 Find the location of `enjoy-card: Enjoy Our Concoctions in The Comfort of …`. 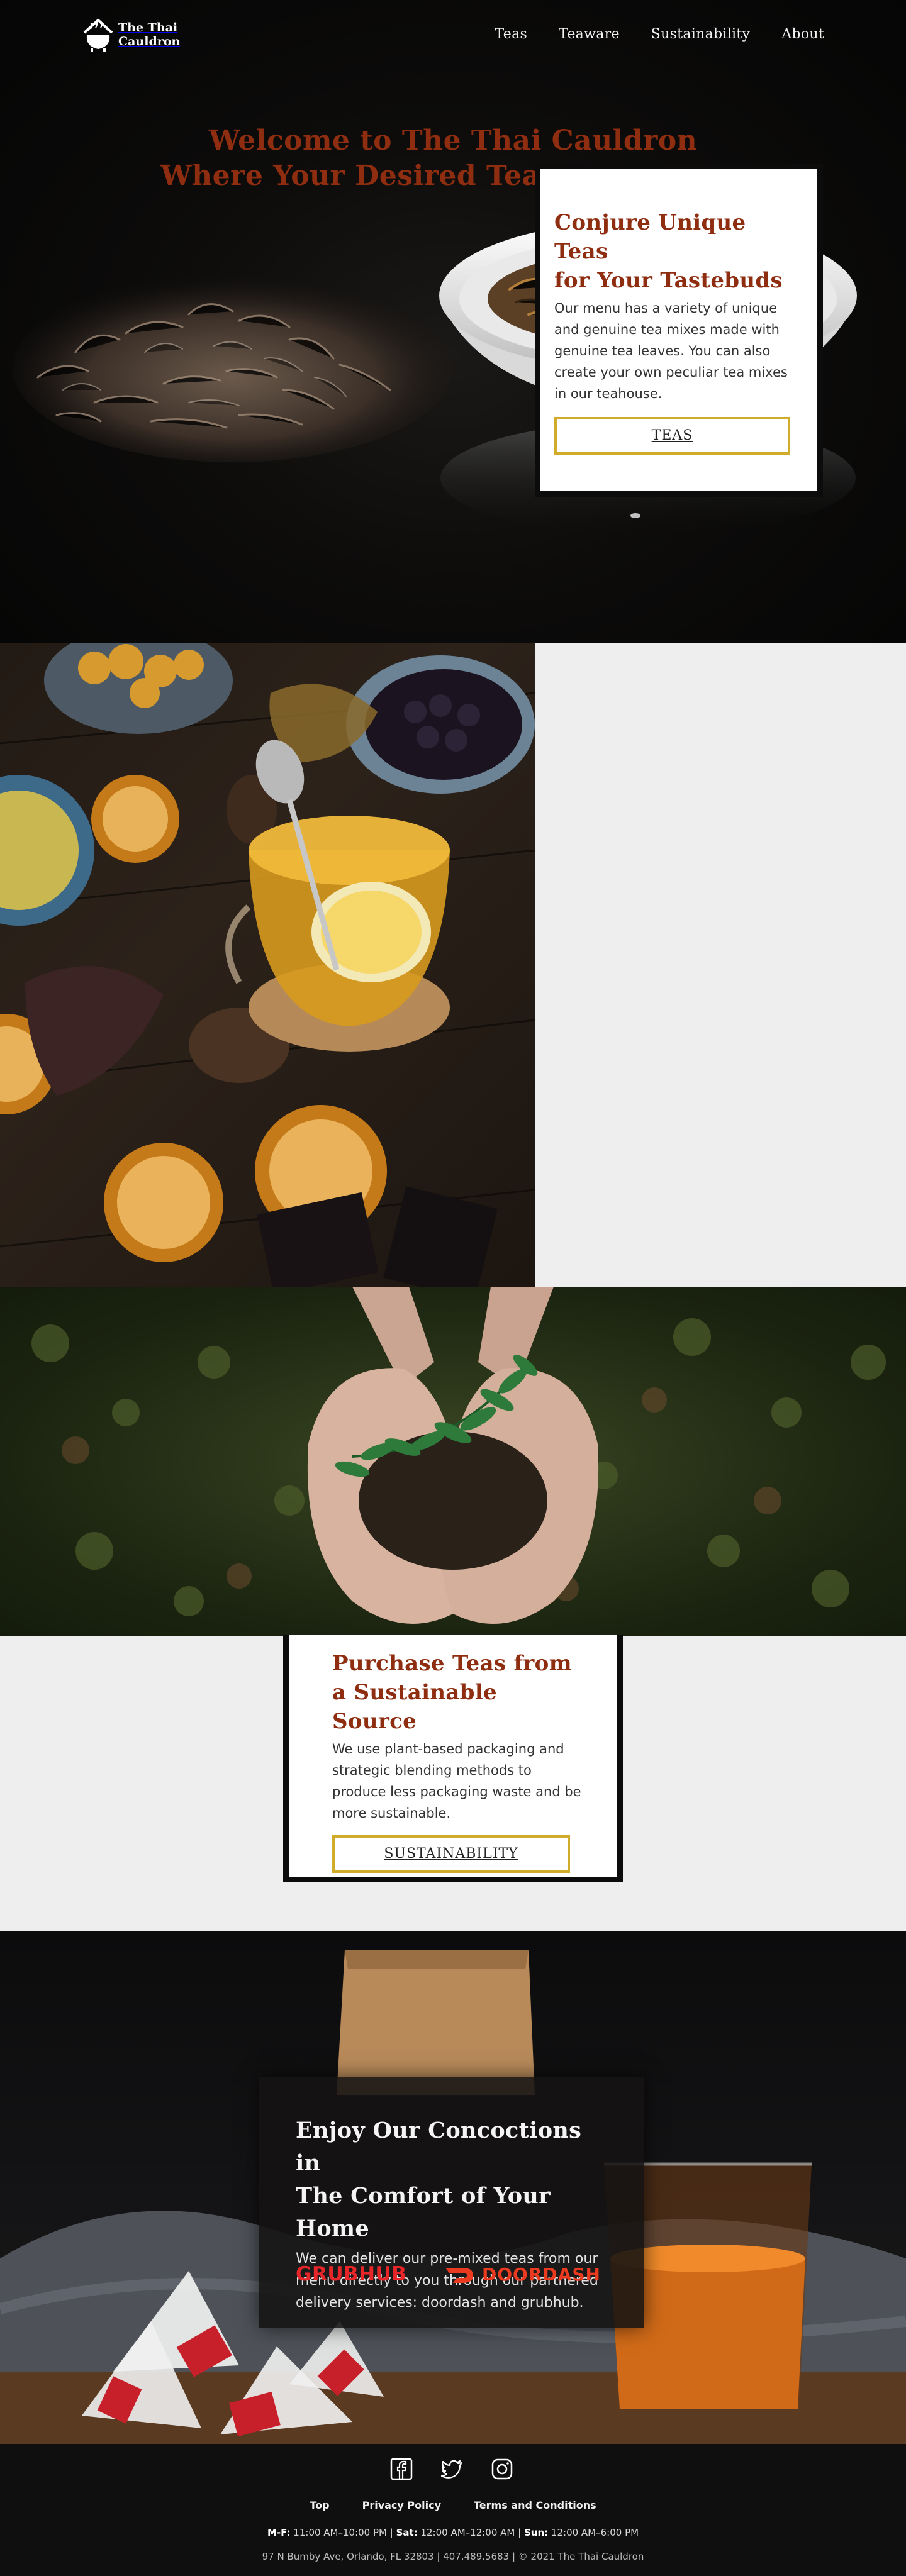

enjoy-card: Enjoy Our Concoctions in The Comfort of … is located at coordinates (451, 2202).